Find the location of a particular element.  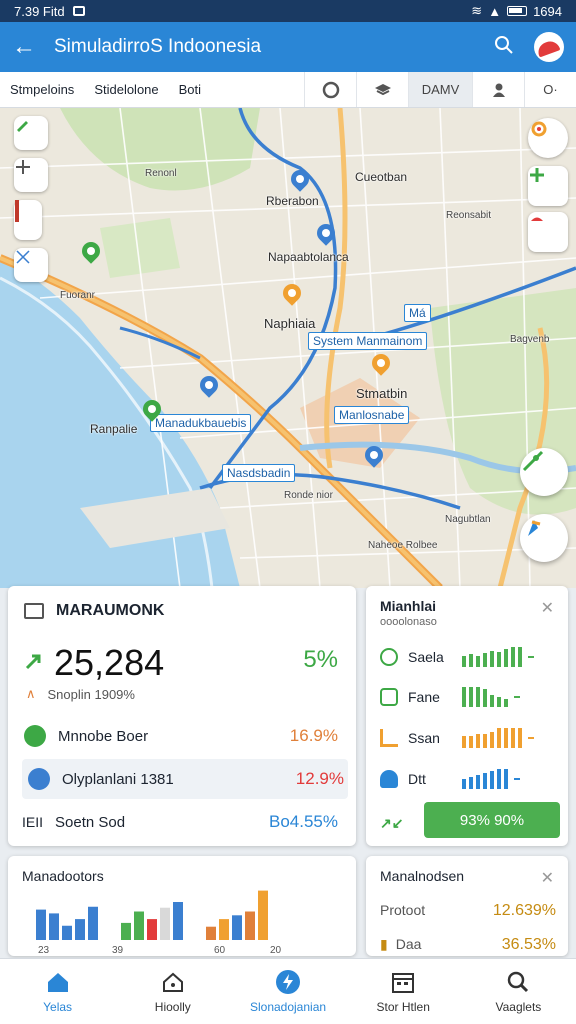

status-battery-text: 1694 is located at coordinates (547, 11).